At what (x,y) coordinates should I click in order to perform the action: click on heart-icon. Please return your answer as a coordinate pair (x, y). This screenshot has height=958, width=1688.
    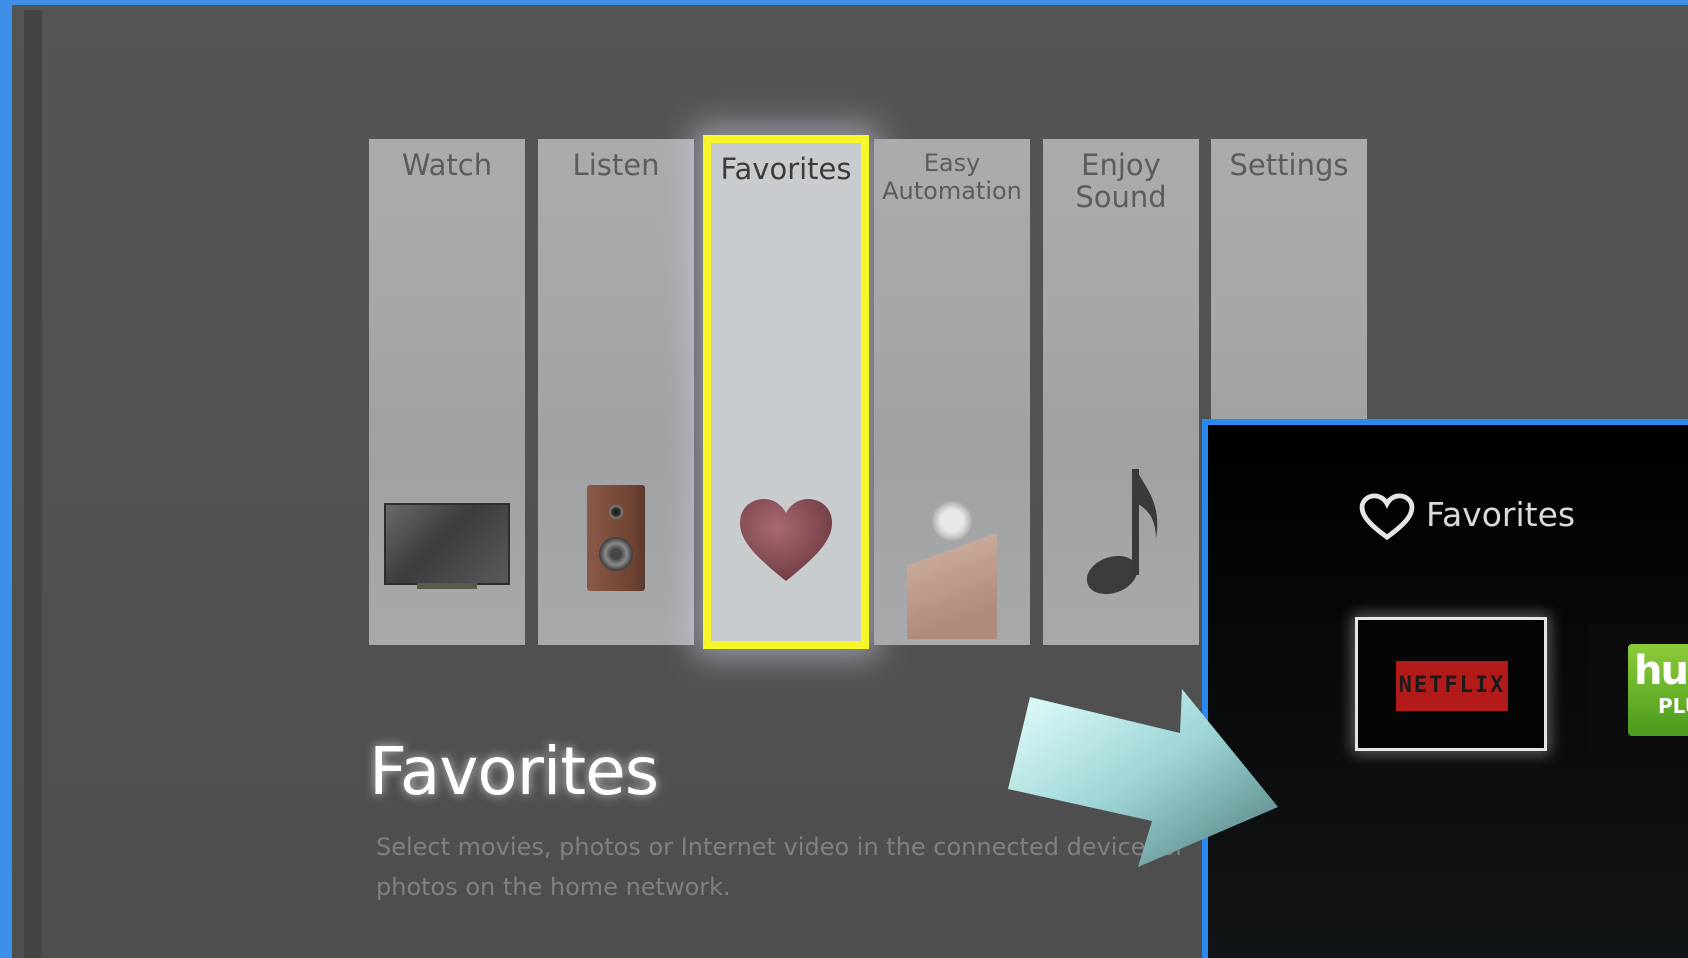
    Looking at the image, I should click on (786, 540).